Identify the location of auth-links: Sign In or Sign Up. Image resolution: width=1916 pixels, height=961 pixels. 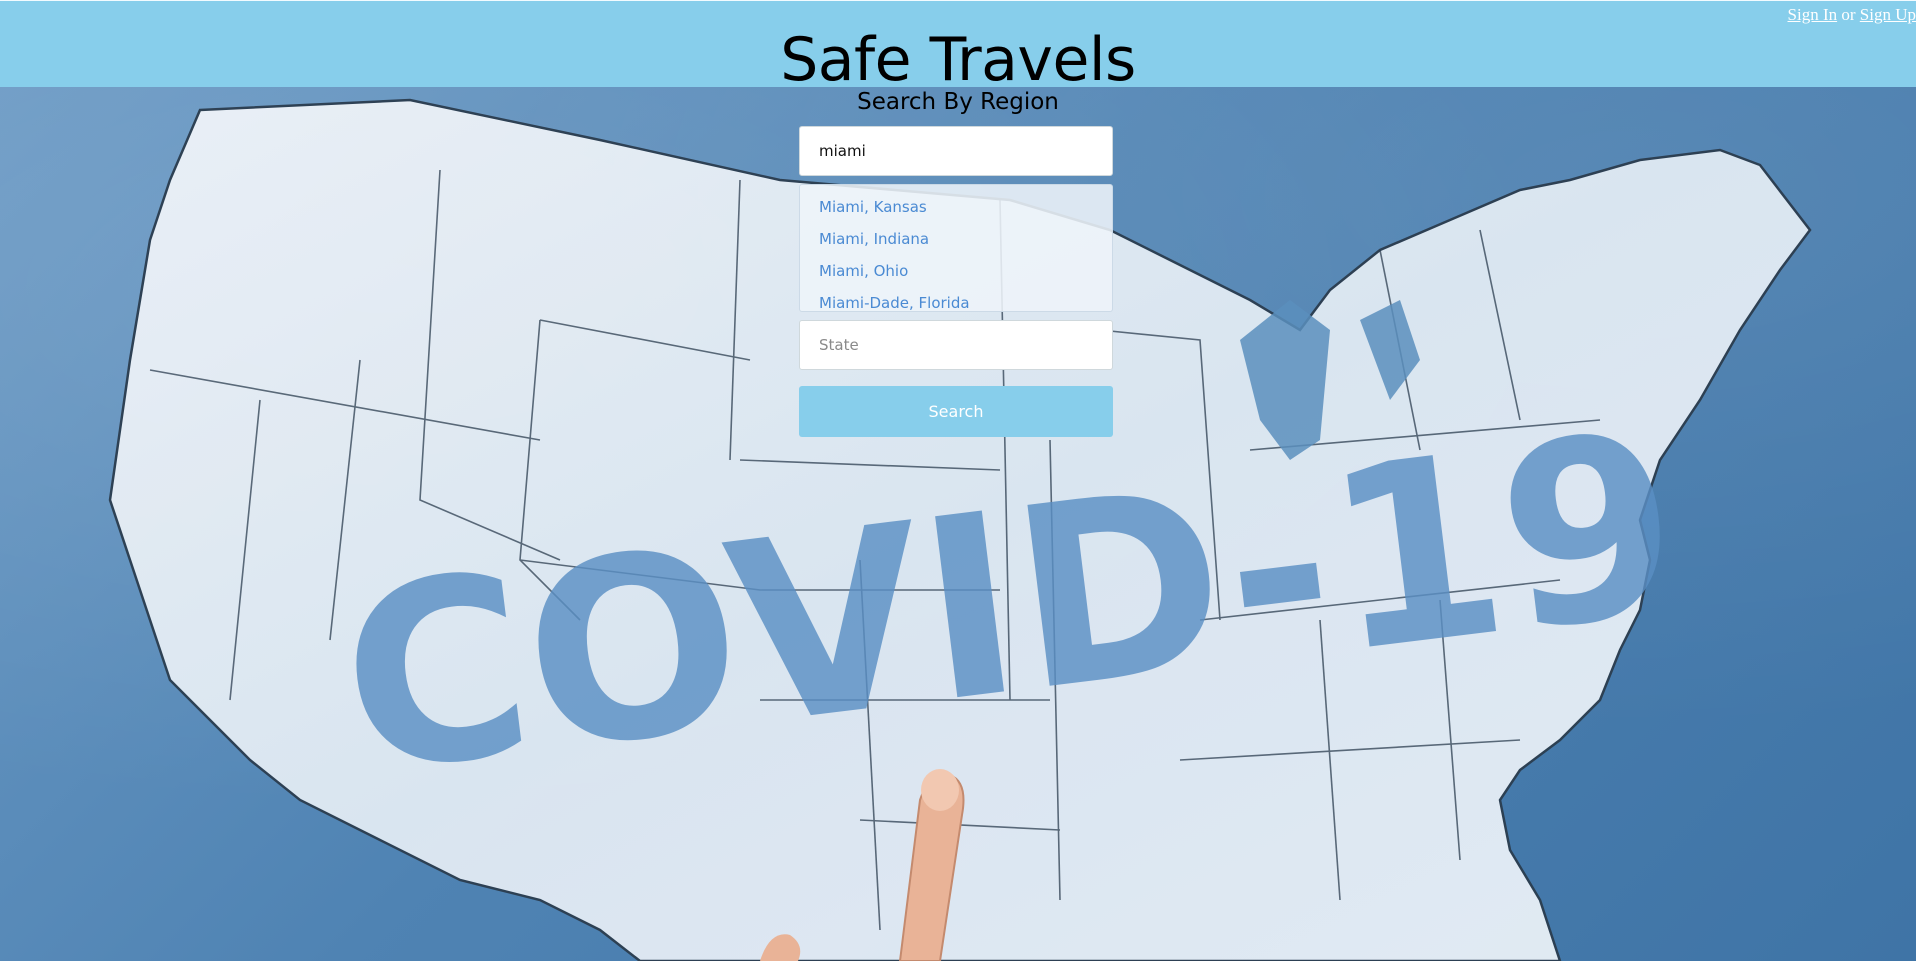
(1852, 15).